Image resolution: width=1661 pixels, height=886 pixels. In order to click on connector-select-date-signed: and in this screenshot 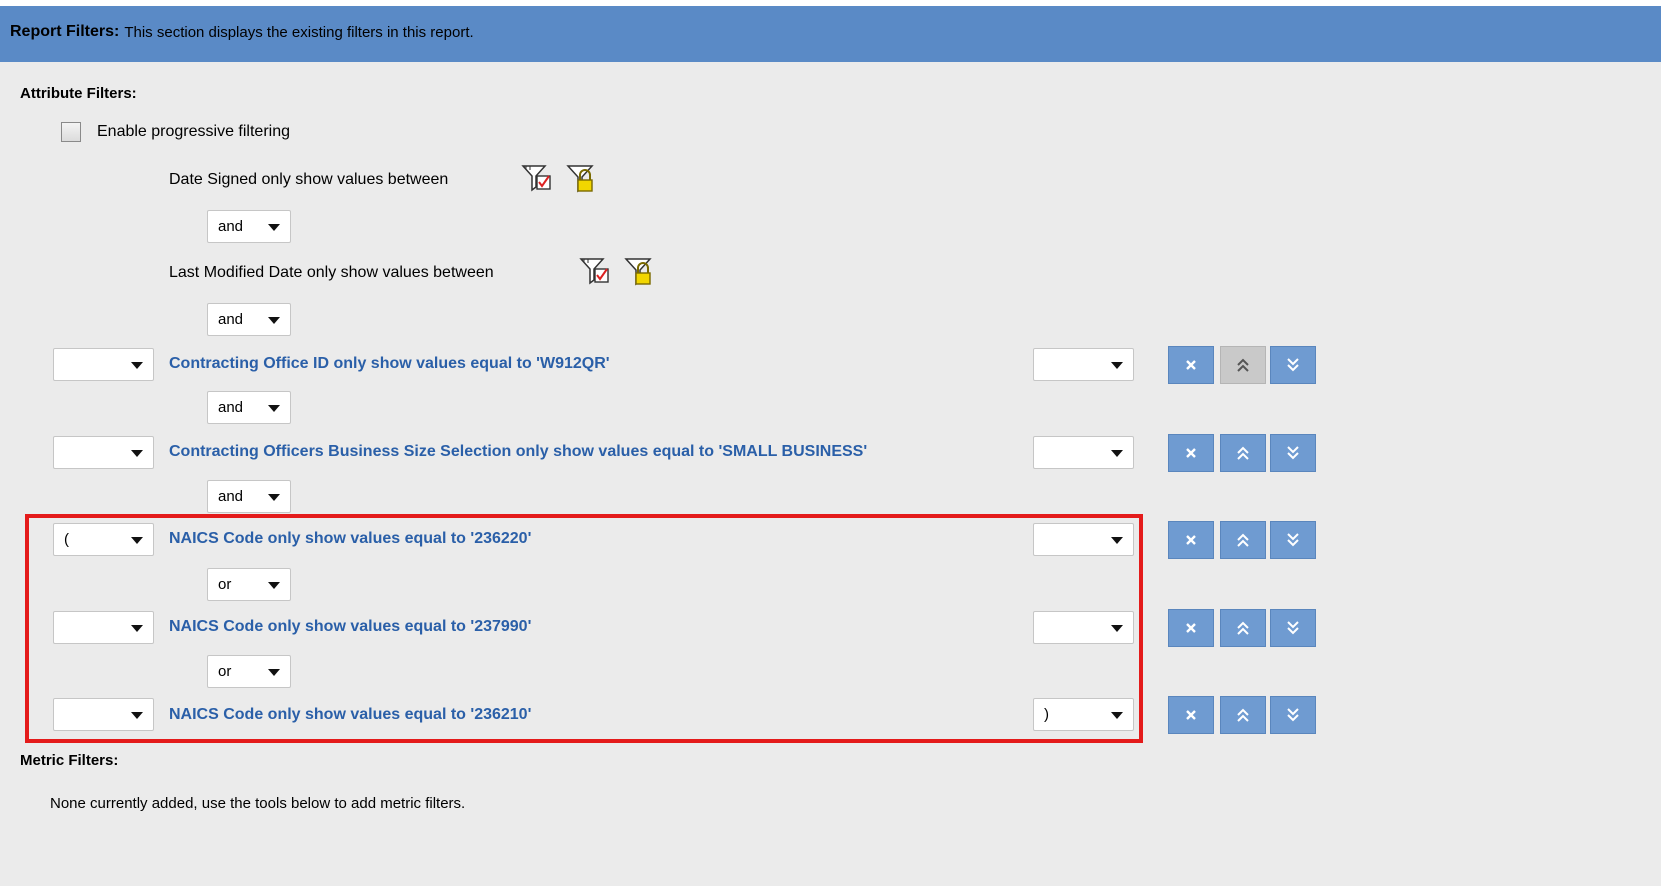, I will do `click(249, 226)`.